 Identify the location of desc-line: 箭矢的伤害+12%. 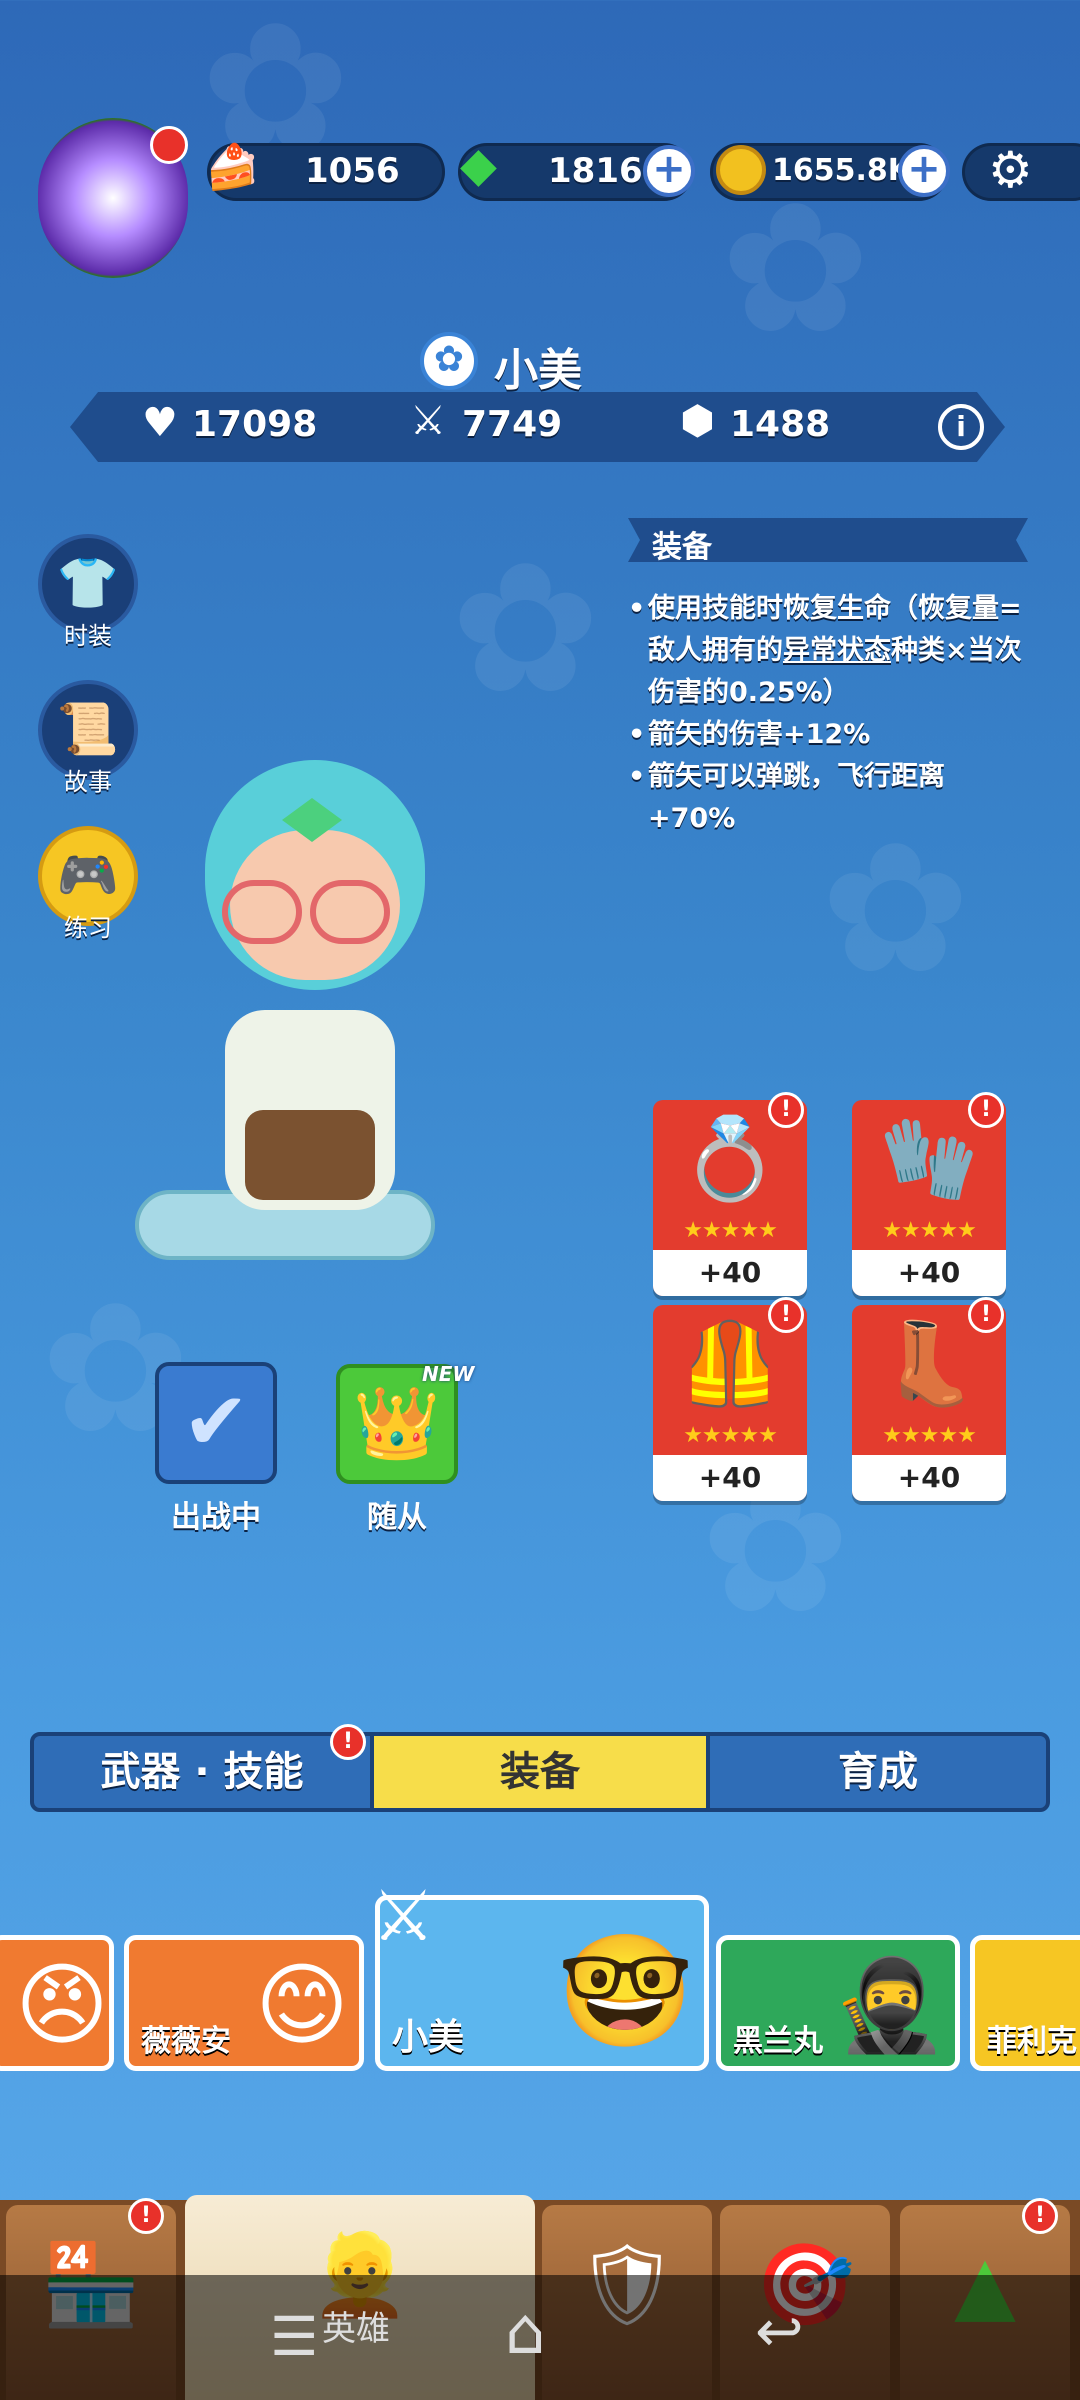
(828, 735).